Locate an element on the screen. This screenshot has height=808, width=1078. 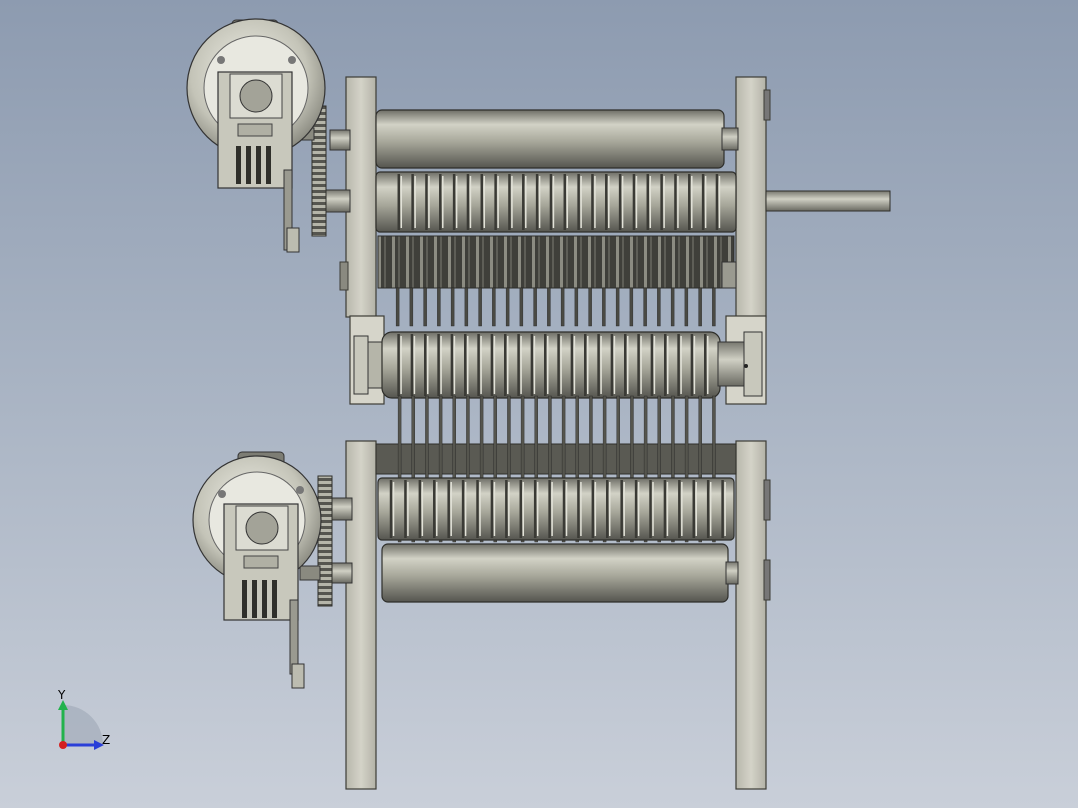
upper-grooved-roller is located at coordinates (529, 202).